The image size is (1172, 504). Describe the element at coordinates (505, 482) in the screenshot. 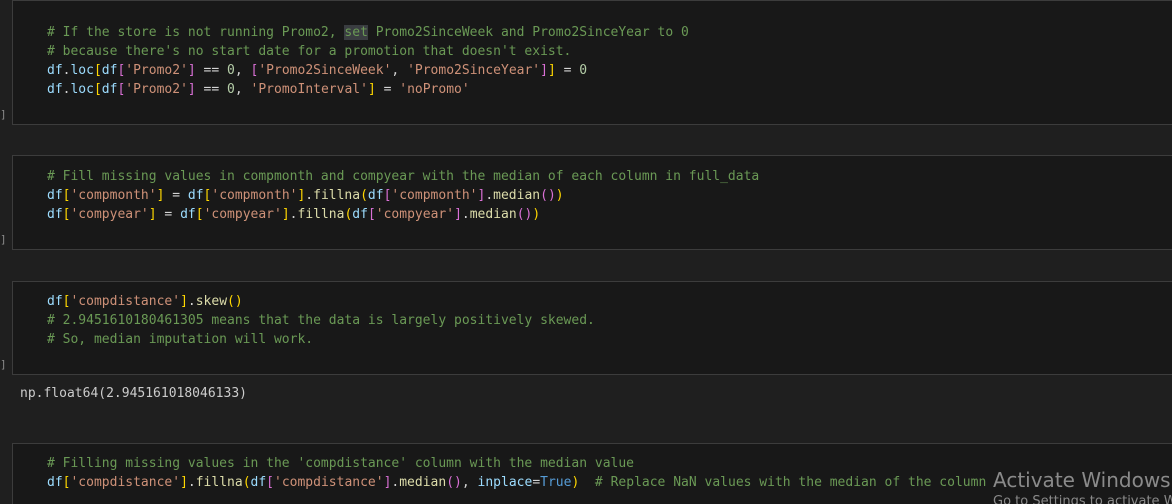

I see `code-token: inplace` at that location.